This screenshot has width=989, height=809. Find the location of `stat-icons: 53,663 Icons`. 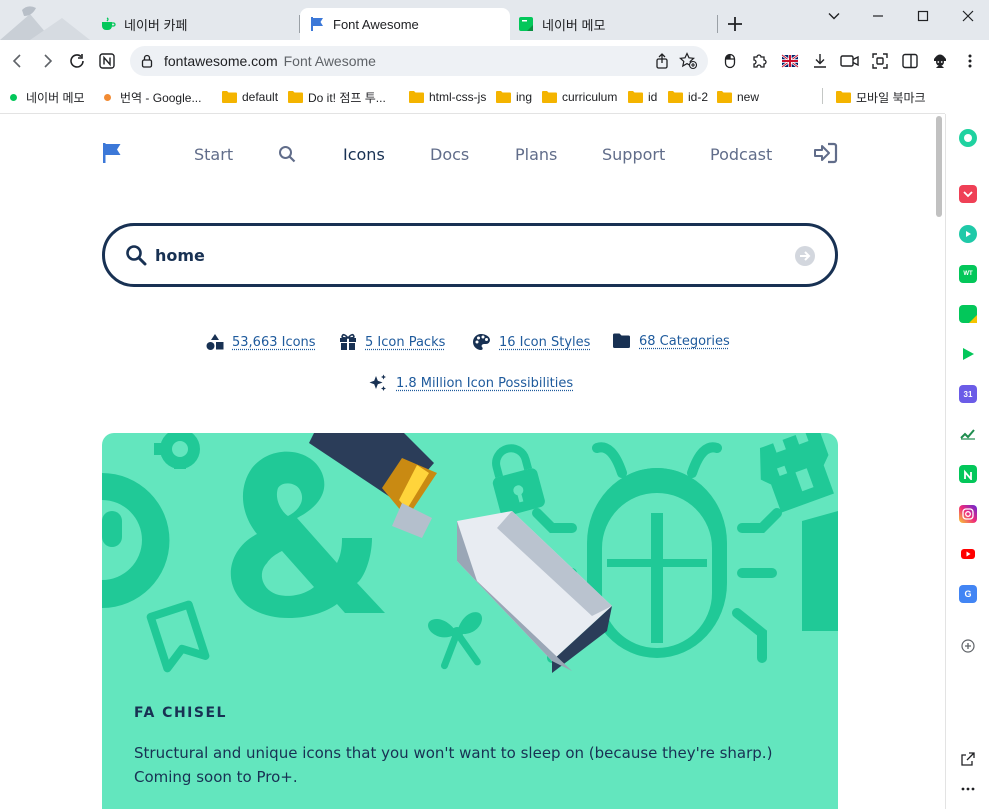

stat-icons: 53,663 Icons is located at coordinates (261, 342).